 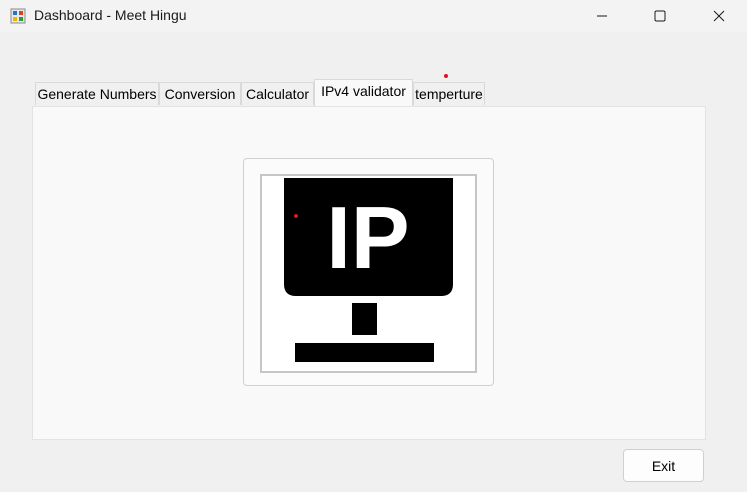 I want to click on maximize-button, so click(x=660, y=16).